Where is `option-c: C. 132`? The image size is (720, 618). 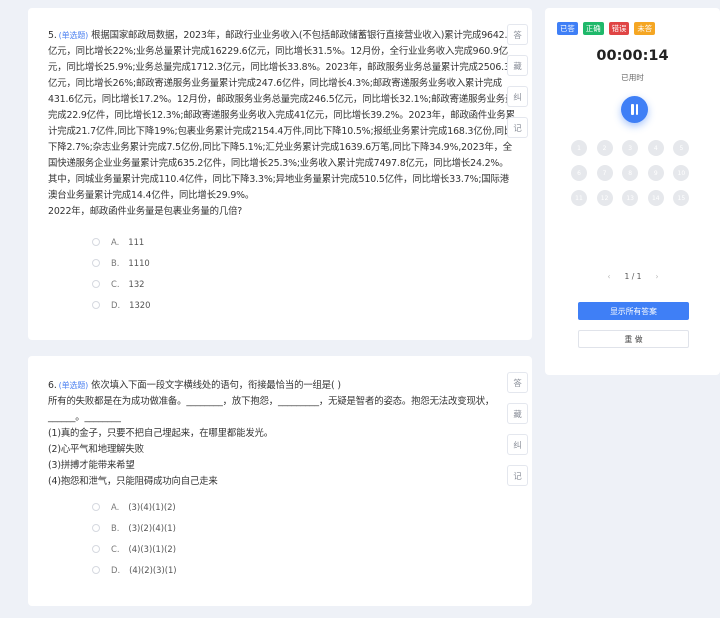 option-c: C. 132 is located at coordinates (121, 283).